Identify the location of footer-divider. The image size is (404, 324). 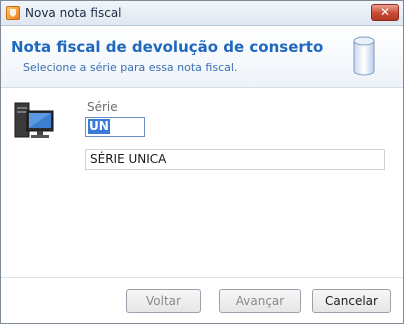
(202, 277).